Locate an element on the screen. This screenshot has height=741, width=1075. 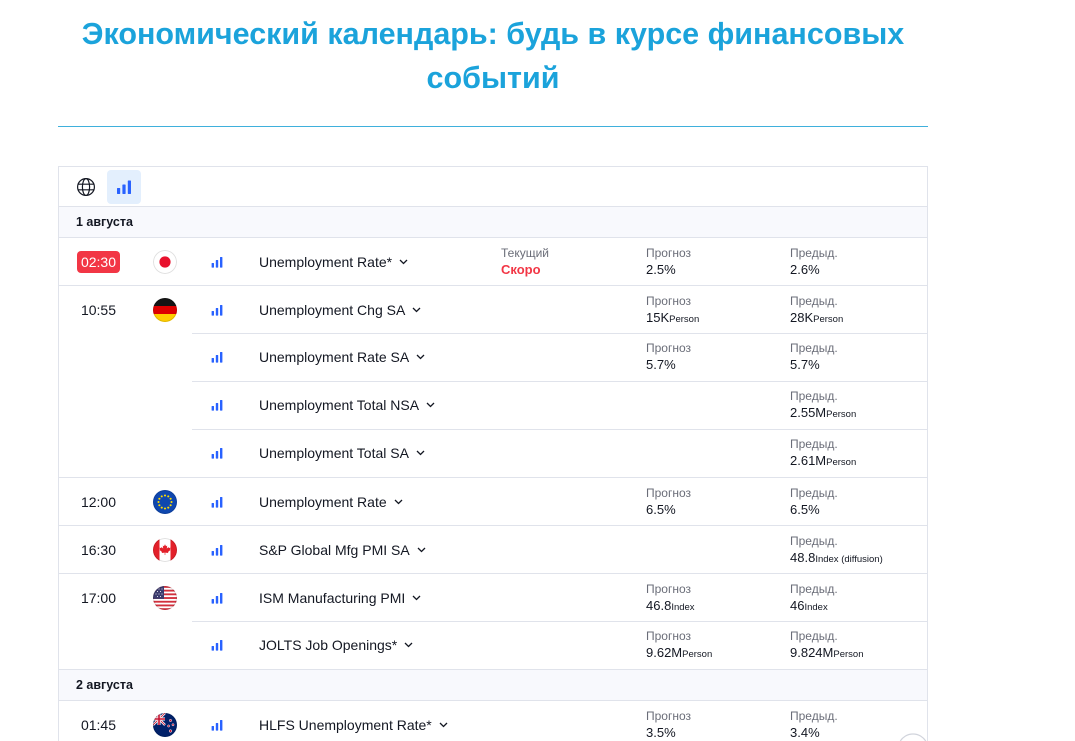
event-name: Unemployment Total NSA is located at coordinates (339, 405).